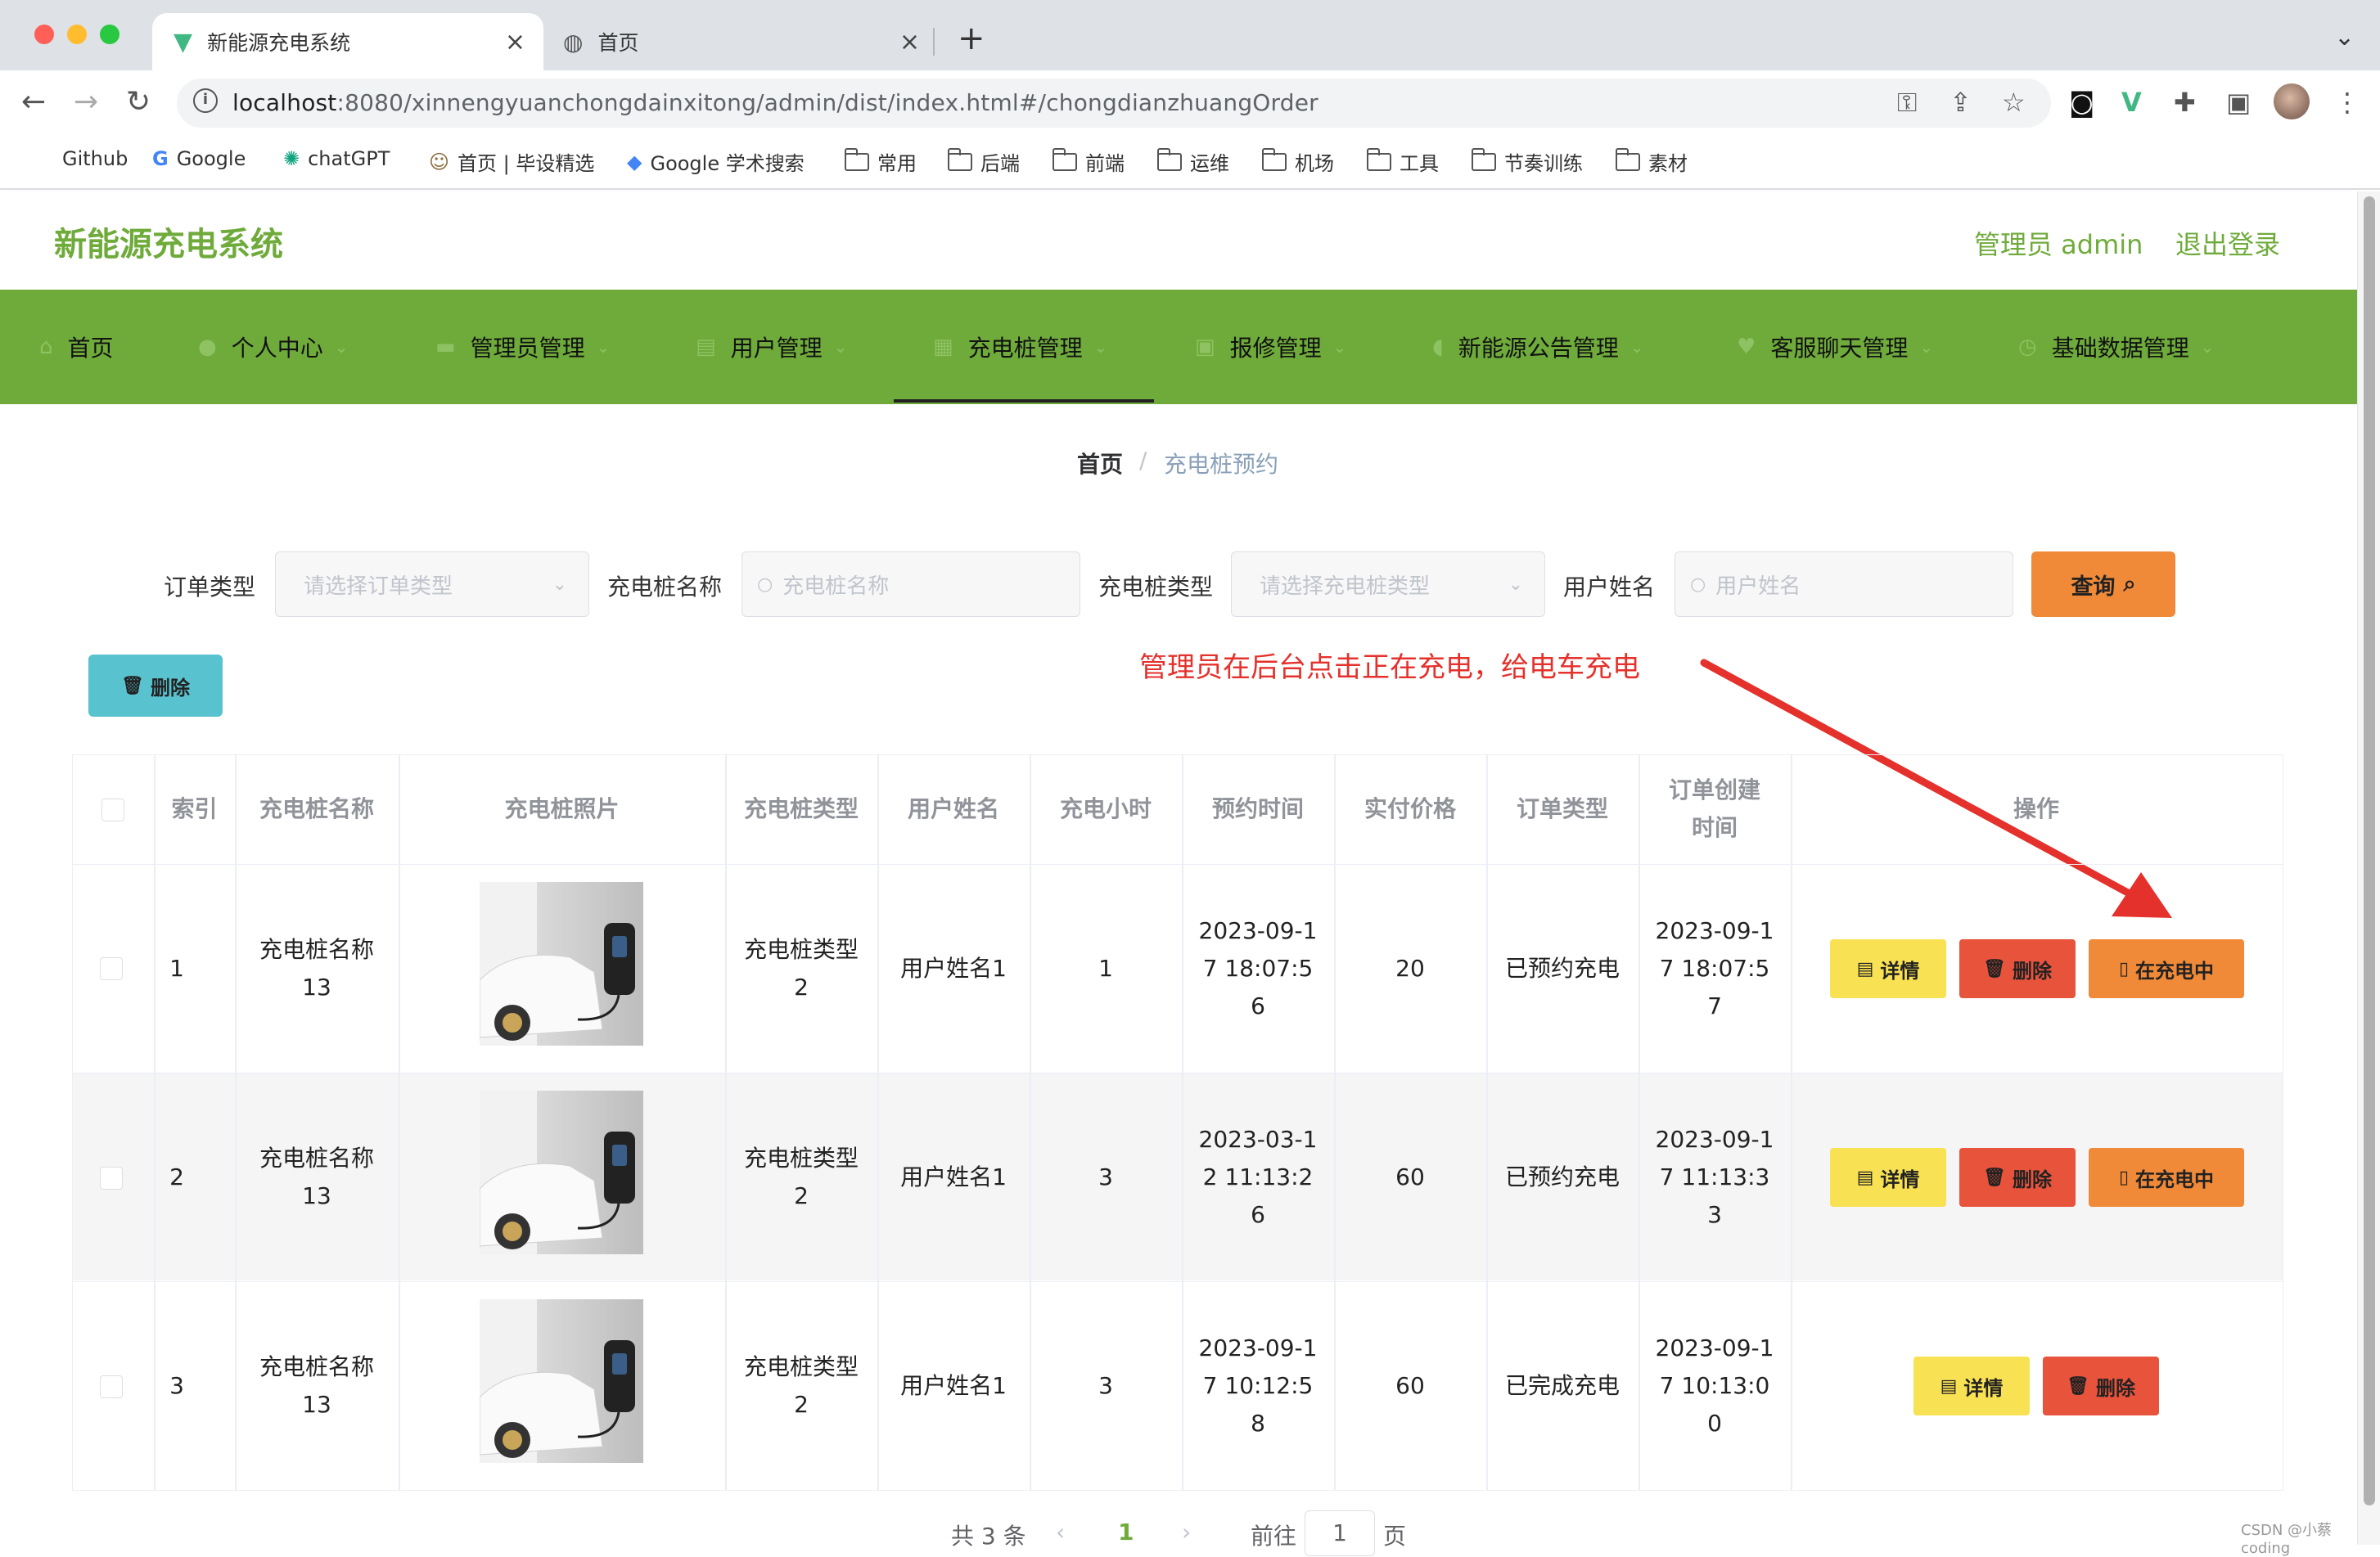 This screenshot has width=2380, height=1557. I want to click on nav-item-basedata: ◷ 基础数据管理 ⌄, so click(2116, 347).